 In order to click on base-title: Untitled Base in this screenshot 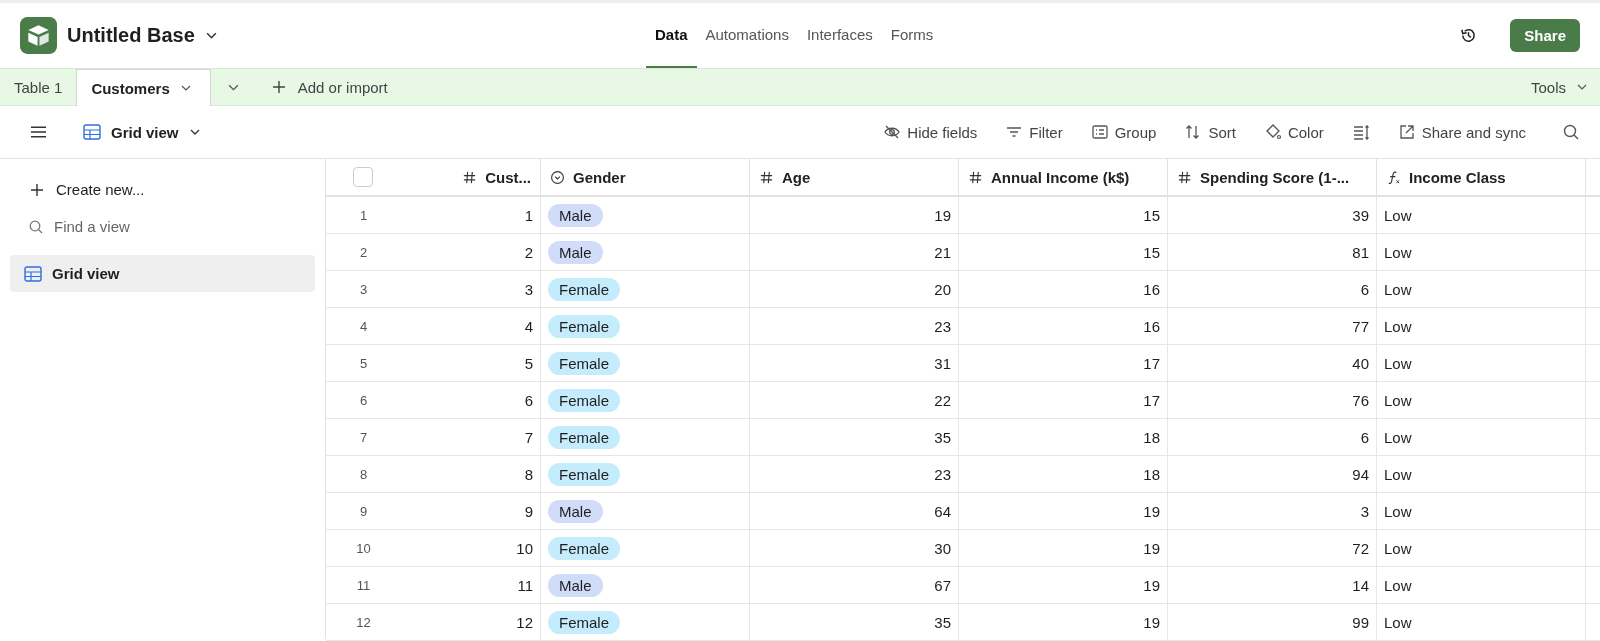, I will do `click(131, 35)`.